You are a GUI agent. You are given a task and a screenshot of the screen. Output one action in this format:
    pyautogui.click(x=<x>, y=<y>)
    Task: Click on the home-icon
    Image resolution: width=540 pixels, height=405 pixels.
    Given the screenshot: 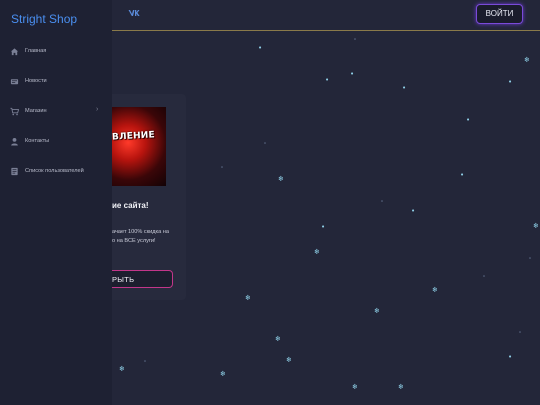 What is the action you would take?
    pyautogui.click(x=14, y=52)
    